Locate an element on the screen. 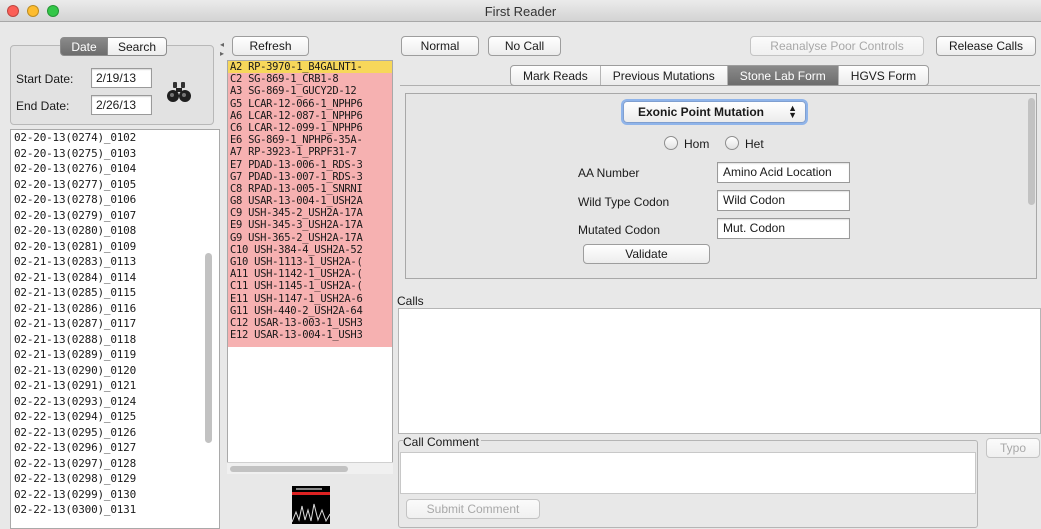 The image size is (1041, 529). well-list-item: G10 USH-1113-1_USH2A-( is located at coordinates (310, 262).